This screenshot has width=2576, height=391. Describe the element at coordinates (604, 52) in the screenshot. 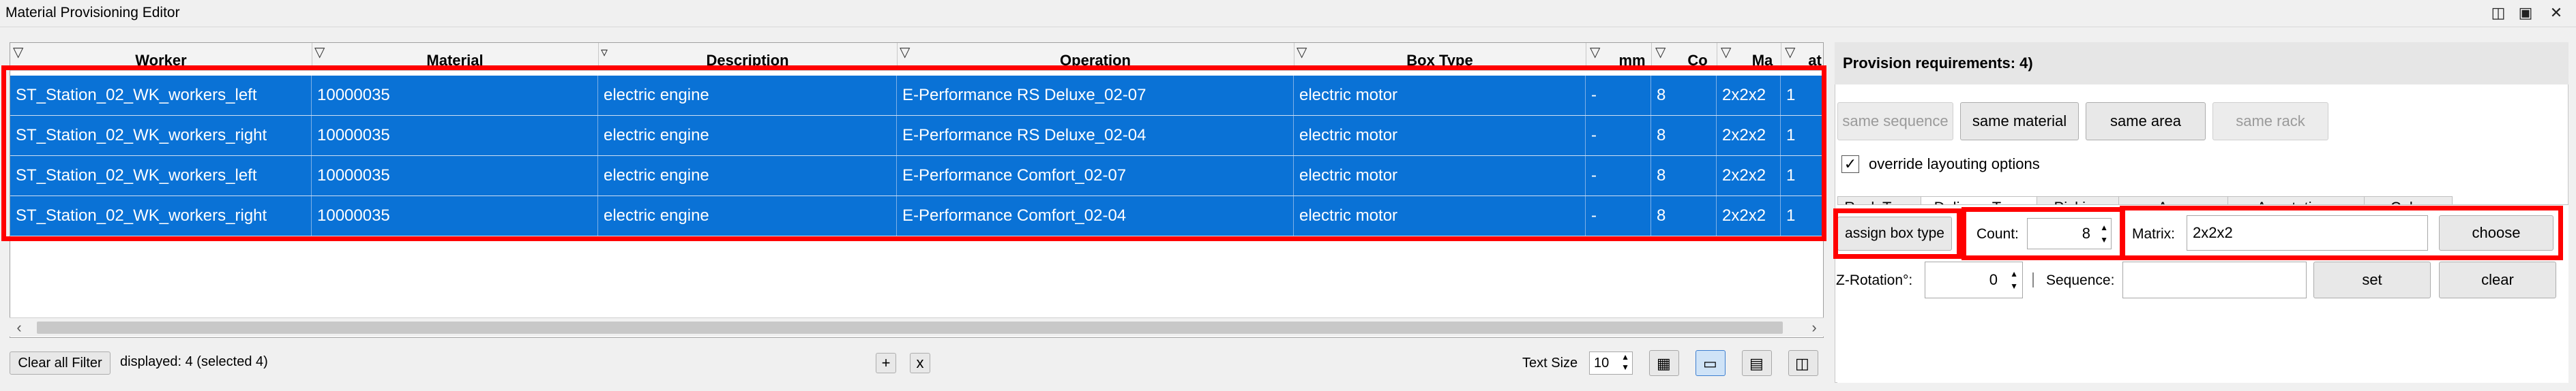

I see `filter-active-icon: ▿` at that location.